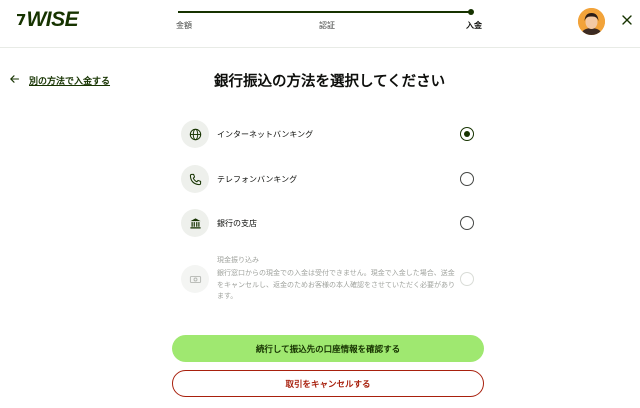 The image size is (640, 408). I want to click on arrow-left-icon, so click(17, 80).